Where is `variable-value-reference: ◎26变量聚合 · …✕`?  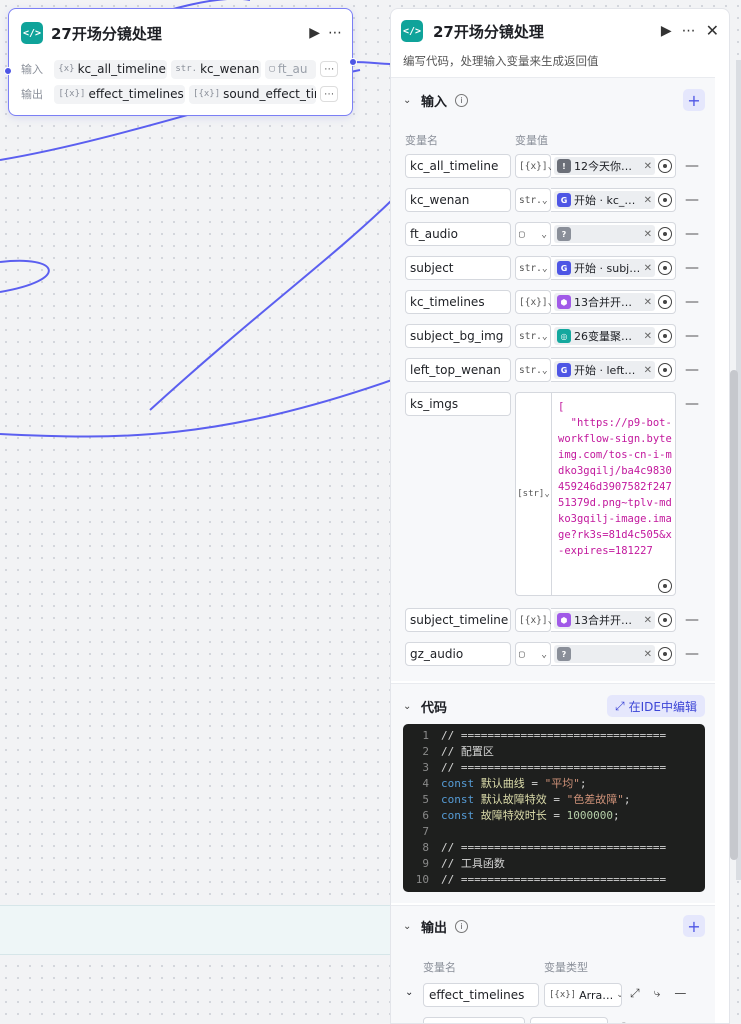 variable-value-reference: ◎26变量聚合 · …✕ is located at coordinates (613, 336).